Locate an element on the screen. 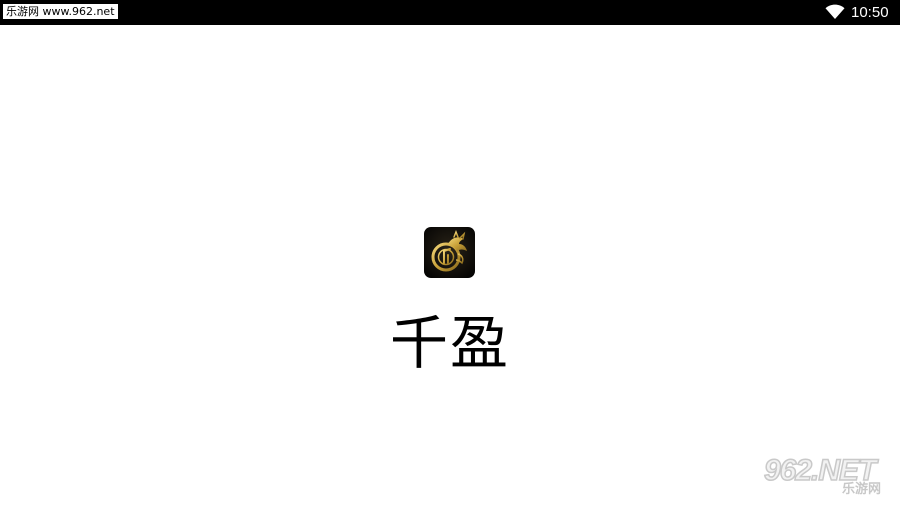  wifi-icon is located at coordinates (835, 11).